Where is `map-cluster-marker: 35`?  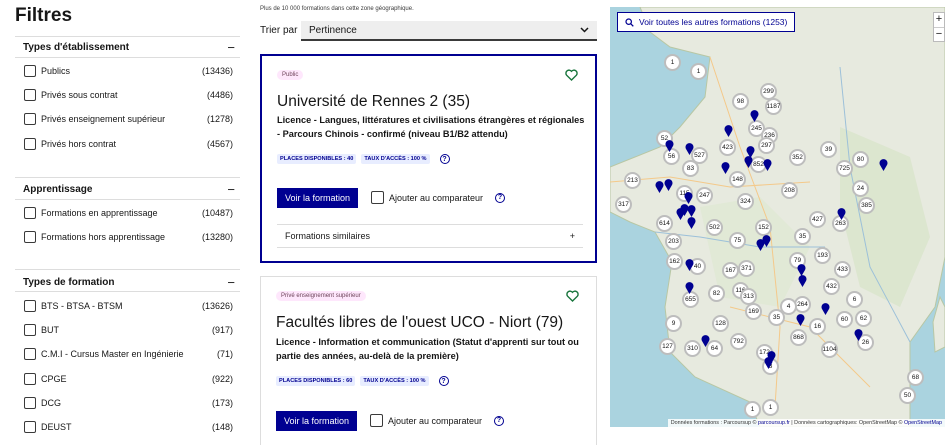
map-cluster-marker: 35 is located at coordinates (776, 317).